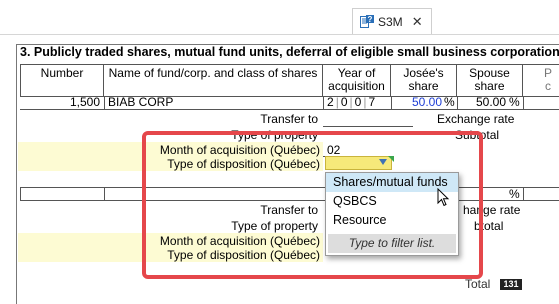  What do you see at coordinates (486, 103) in the screenshot?
I see `spouse-share-field: 50.00` at bounding box center [486, 103].